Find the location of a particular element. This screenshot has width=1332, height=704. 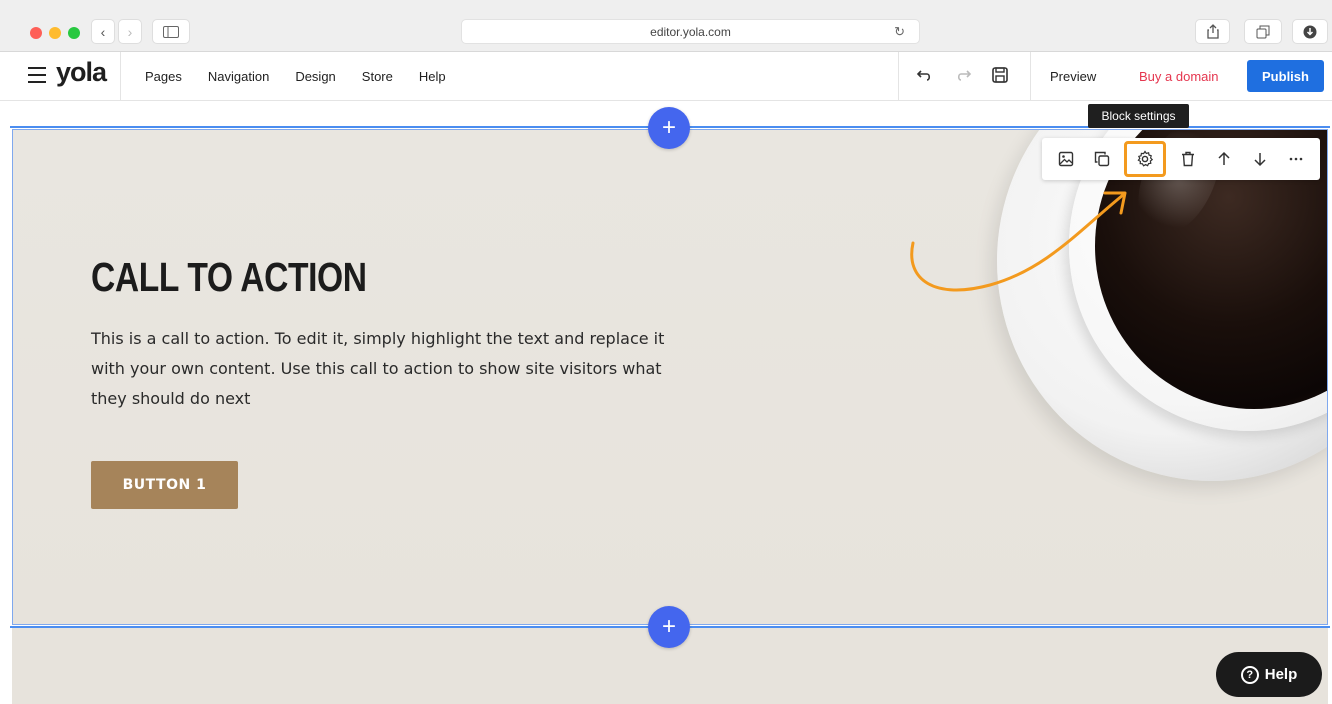

downloads-button is located at coordinates (1310, 31).